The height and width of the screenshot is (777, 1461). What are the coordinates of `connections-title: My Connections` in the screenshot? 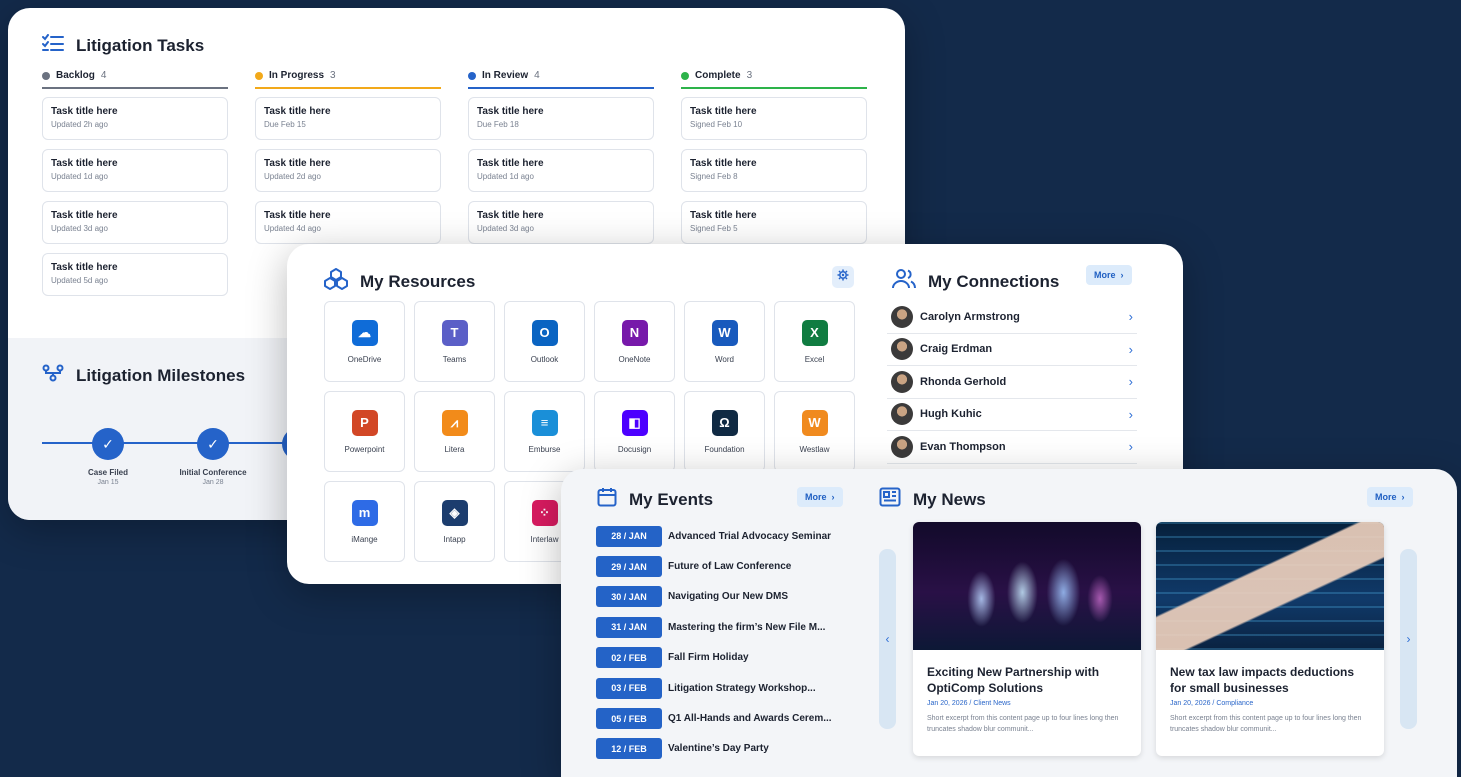 It's located at (994, 281).